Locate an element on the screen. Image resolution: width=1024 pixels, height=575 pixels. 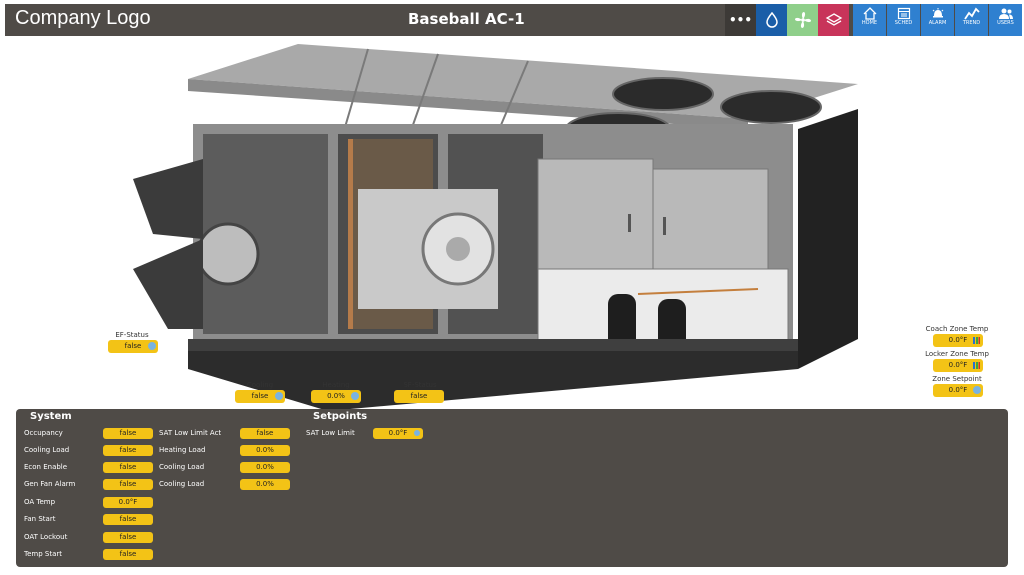
econ-enable-value: false is located at coordinates (128, 467).